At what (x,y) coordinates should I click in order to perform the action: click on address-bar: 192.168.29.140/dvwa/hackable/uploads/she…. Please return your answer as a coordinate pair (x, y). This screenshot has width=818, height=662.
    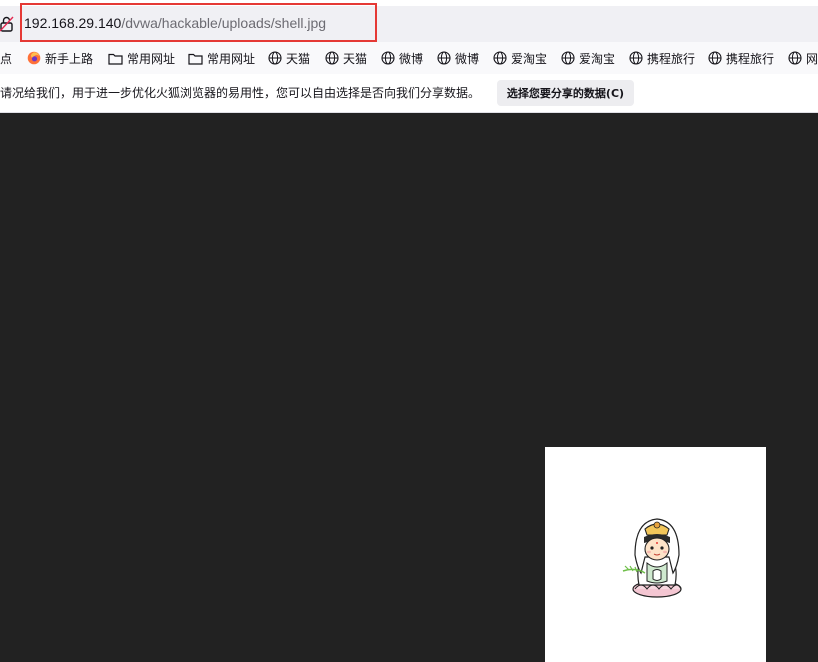
    Looking at the image, I should click on (409, 24).